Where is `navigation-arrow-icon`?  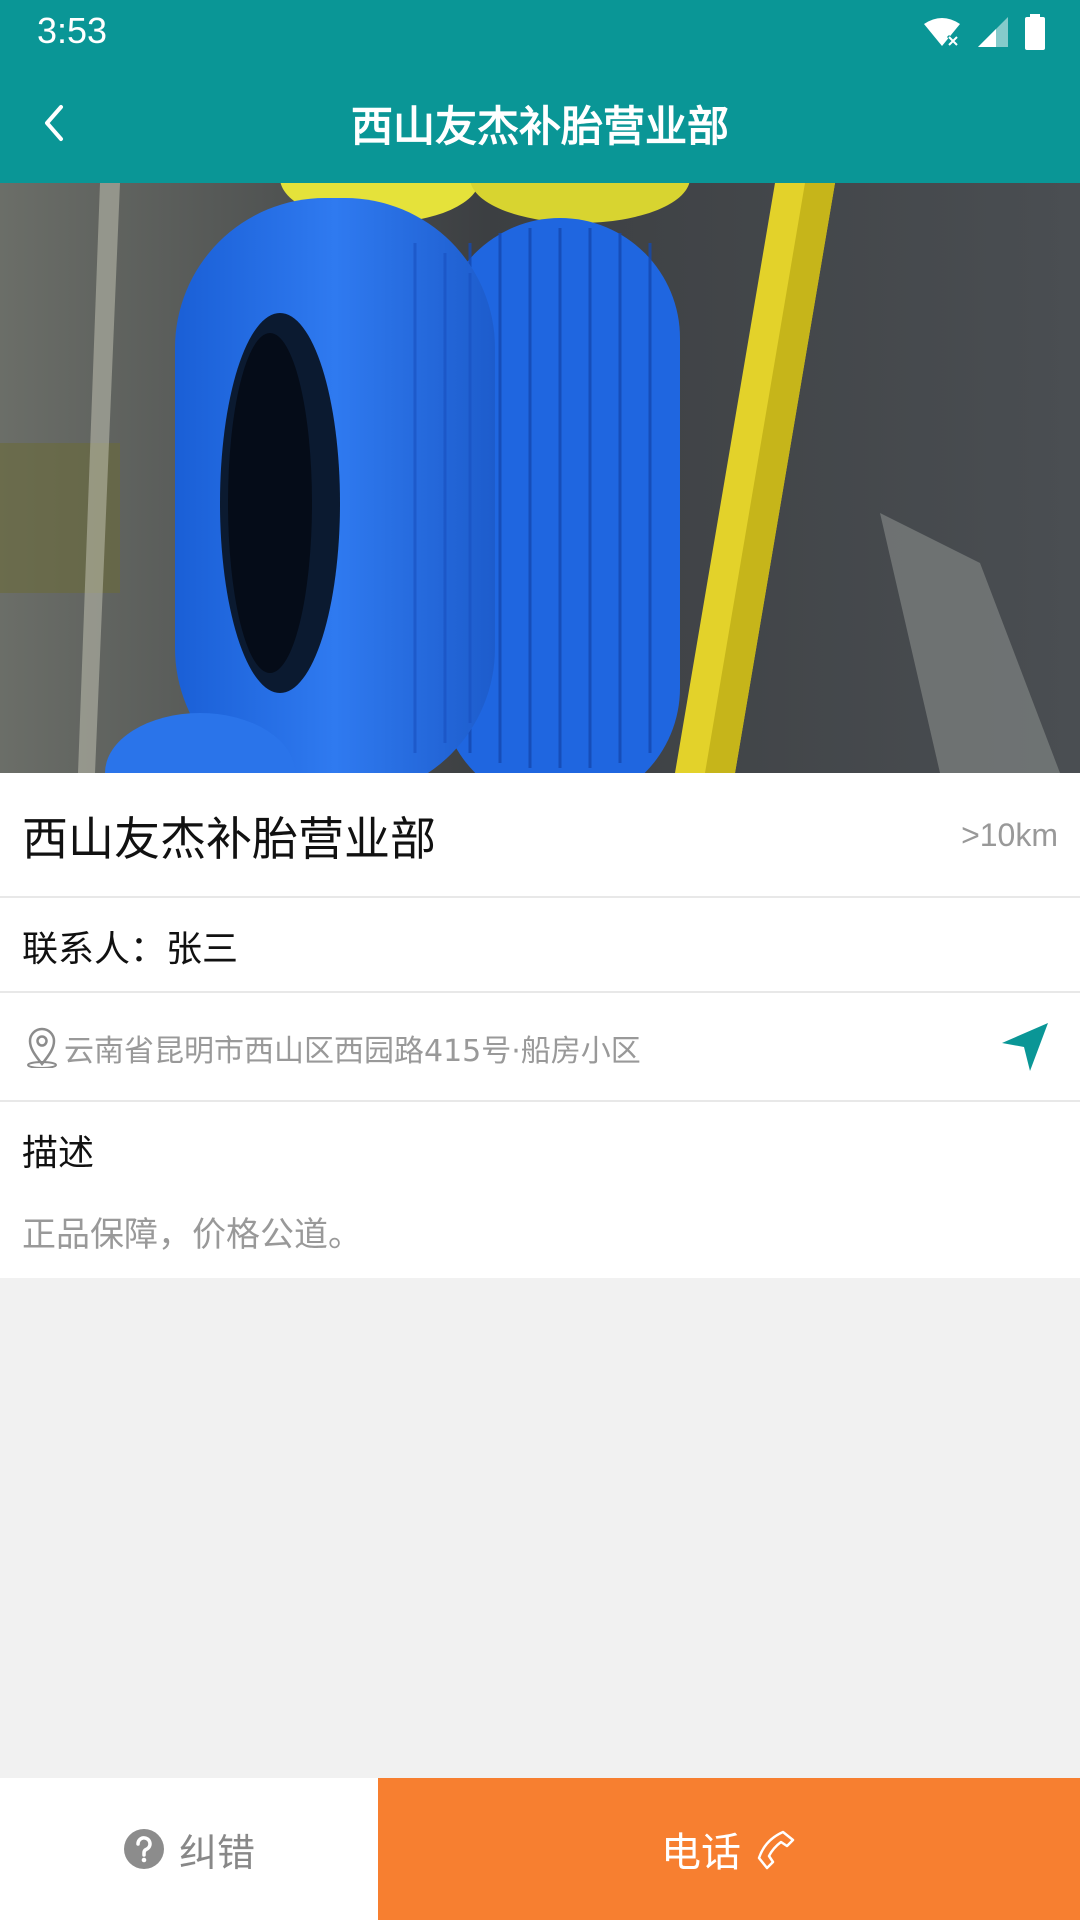 navigation-arrow-icon is located at coordinates (1026, 1047).